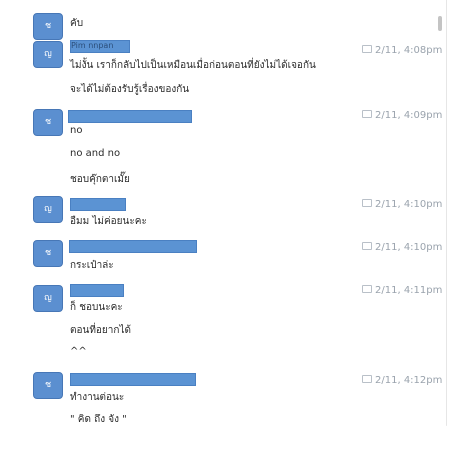 This screenshot has width=460, height=463. Describe the element at coordinates (92, 265) in the screenshot. I see `message-line: กระเป๋าล่ะ` at that location.